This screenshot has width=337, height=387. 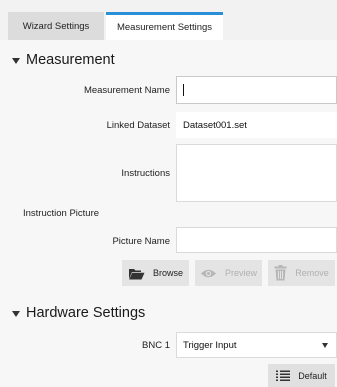 I want to click on tab-wizard-settings: Wizard Settings, so click(x=56, y=26).